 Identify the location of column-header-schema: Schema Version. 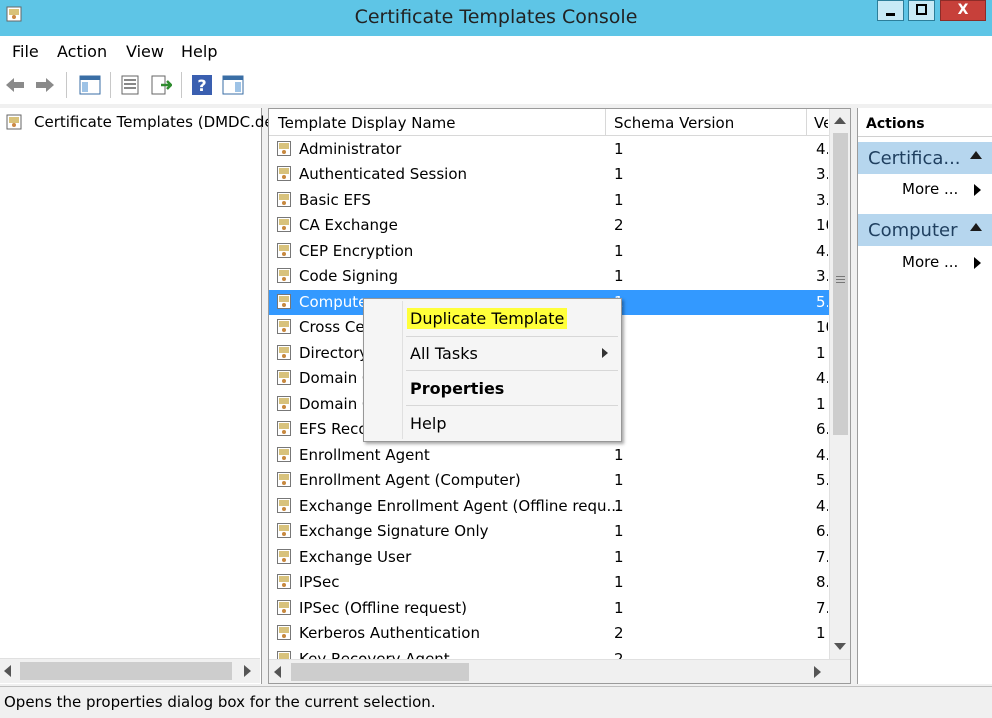
(674, 123).